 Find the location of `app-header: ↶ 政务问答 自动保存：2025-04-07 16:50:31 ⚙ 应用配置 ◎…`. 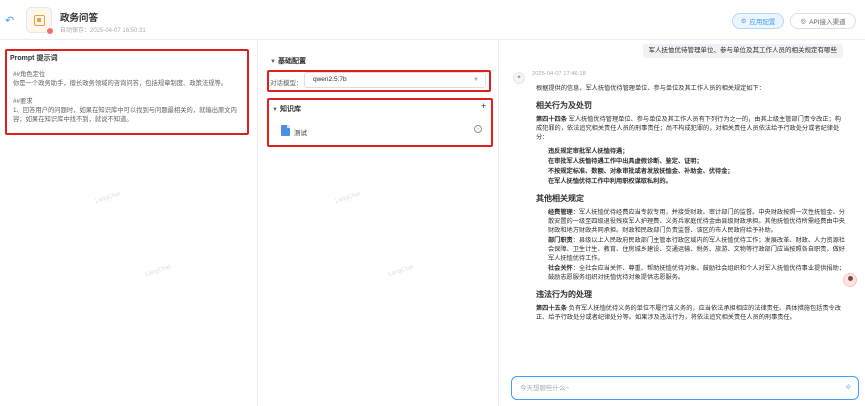

app-header: ↶ 政务问答 自动保存：2025-04-07 16:50:31 ⚙ 应用配置 ◎… is located at coordinates (432, 20).